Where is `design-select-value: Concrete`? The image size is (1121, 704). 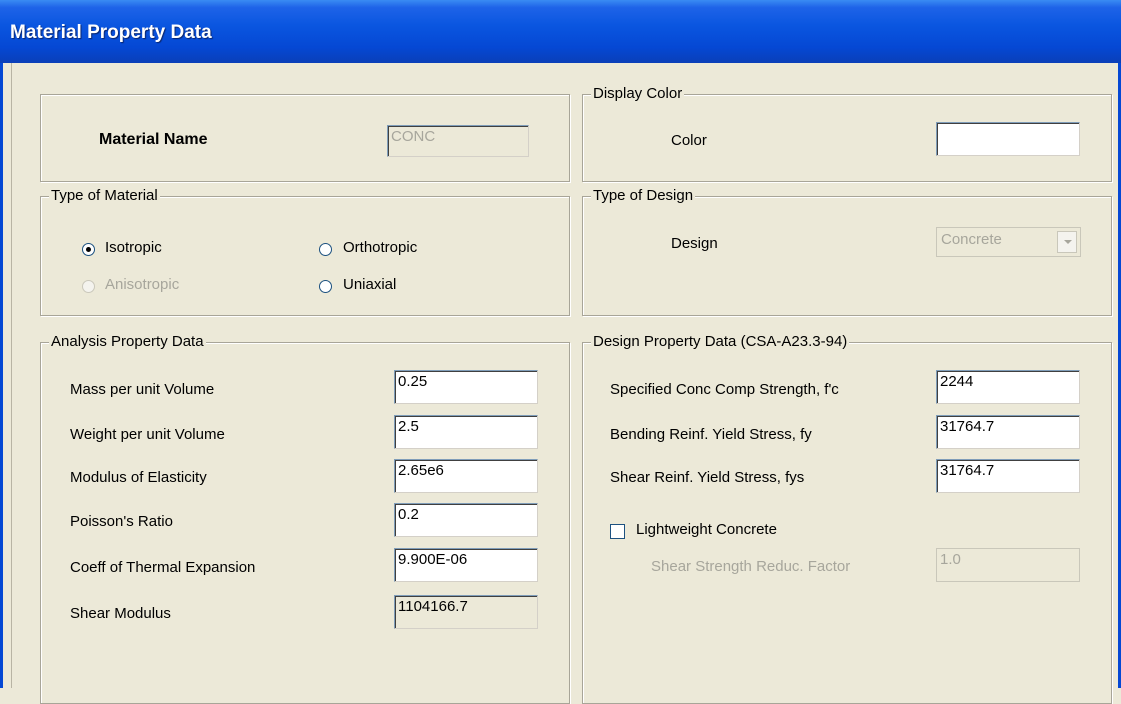 design-select-value: Concrete is located at coordinates (971, 239).